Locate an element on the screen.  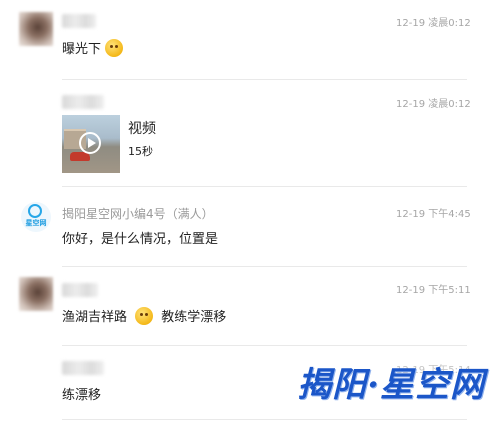
message-text: 练漂移 is located at coordinates (82, 395).